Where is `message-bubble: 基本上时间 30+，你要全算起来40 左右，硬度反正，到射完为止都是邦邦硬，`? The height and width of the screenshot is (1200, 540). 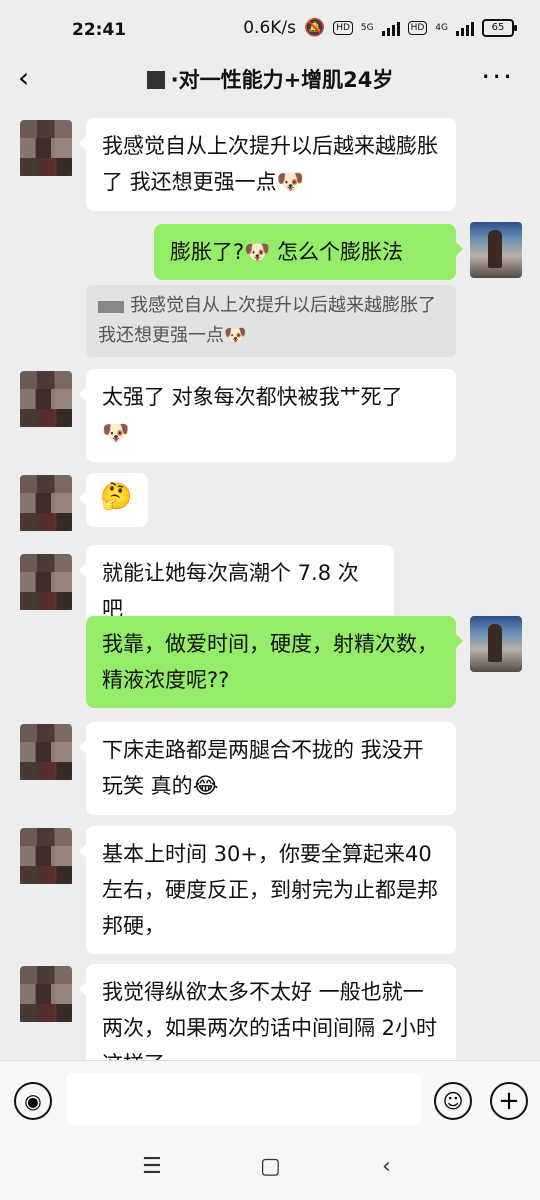
message-bubble: 基本上时间 30+，你要全算起来40 左右，硬度反正，到射完为止都是邦邦硬， is located at coordinates (267, 890).